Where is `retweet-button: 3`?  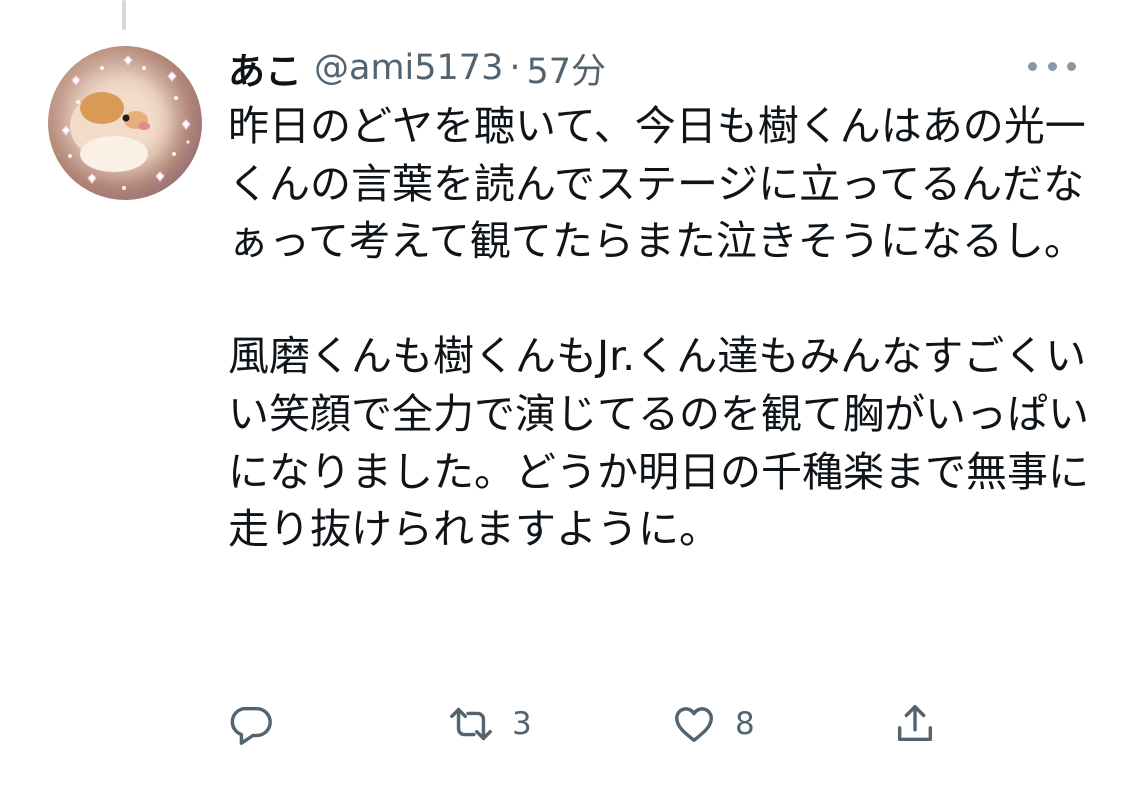 retweet-button: 3 is located at coordinates (490, 724).